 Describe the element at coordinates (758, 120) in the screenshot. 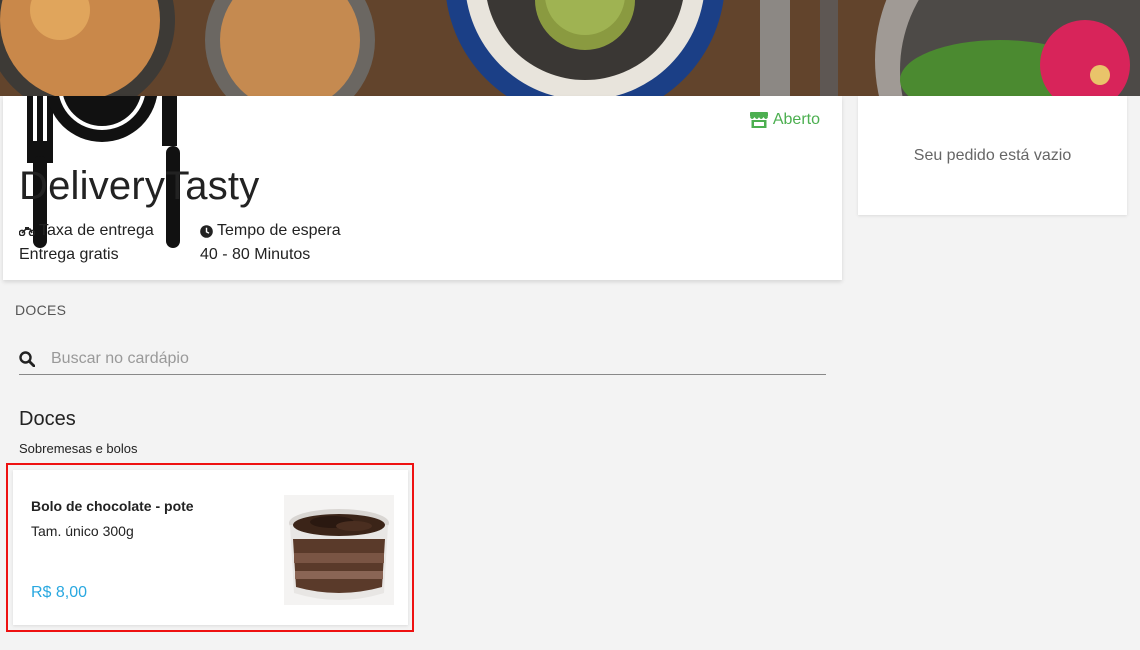

I see `store-icon` at that location.